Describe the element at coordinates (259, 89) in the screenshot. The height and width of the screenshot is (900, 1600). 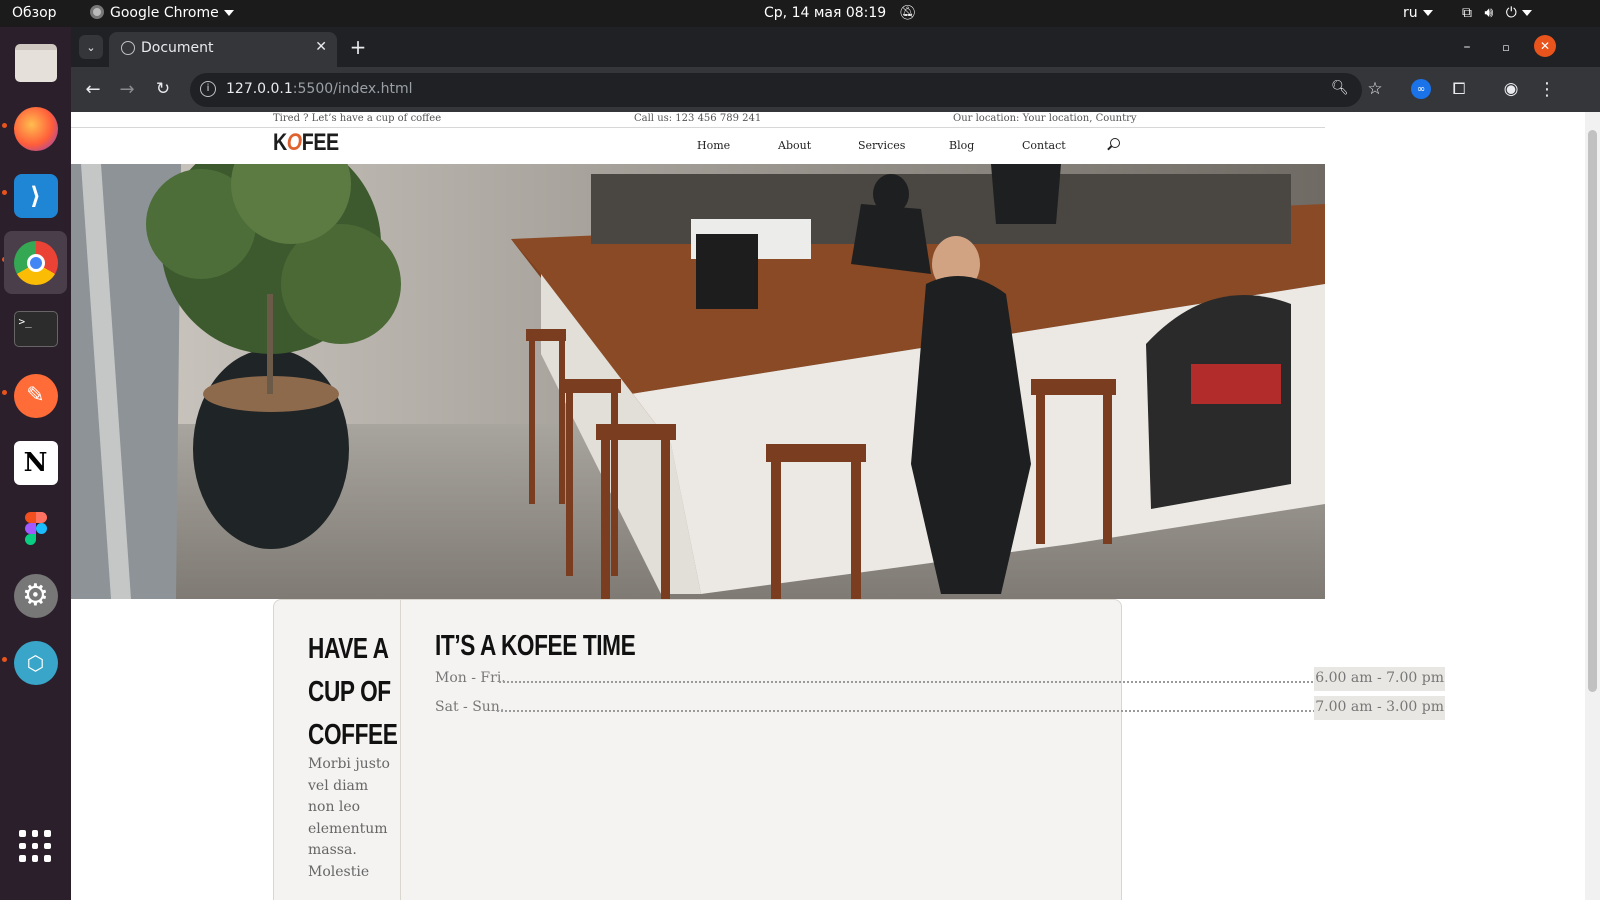
I see `url-host: 127.0.0.1` at that location.